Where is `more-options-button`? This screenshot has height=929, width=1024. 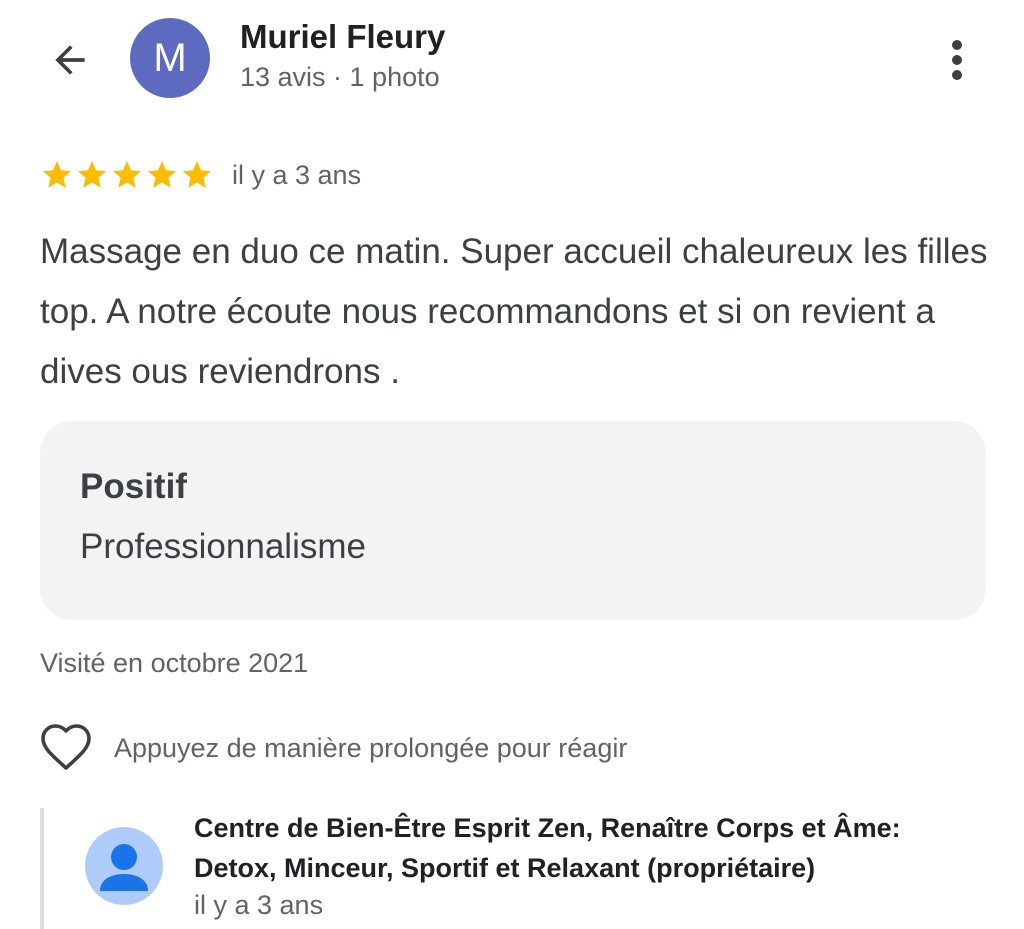
more-options-button is located at coordinates (957, 60).